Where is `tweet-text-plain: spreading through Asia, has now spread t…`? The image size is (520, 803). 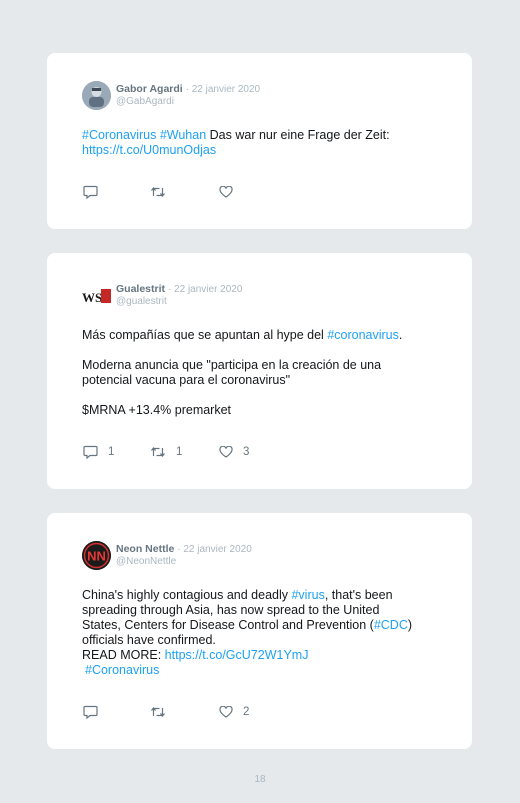 tweet-text-plain: spreading through Asia, has now spread t… is located at coordinates (231, 610).